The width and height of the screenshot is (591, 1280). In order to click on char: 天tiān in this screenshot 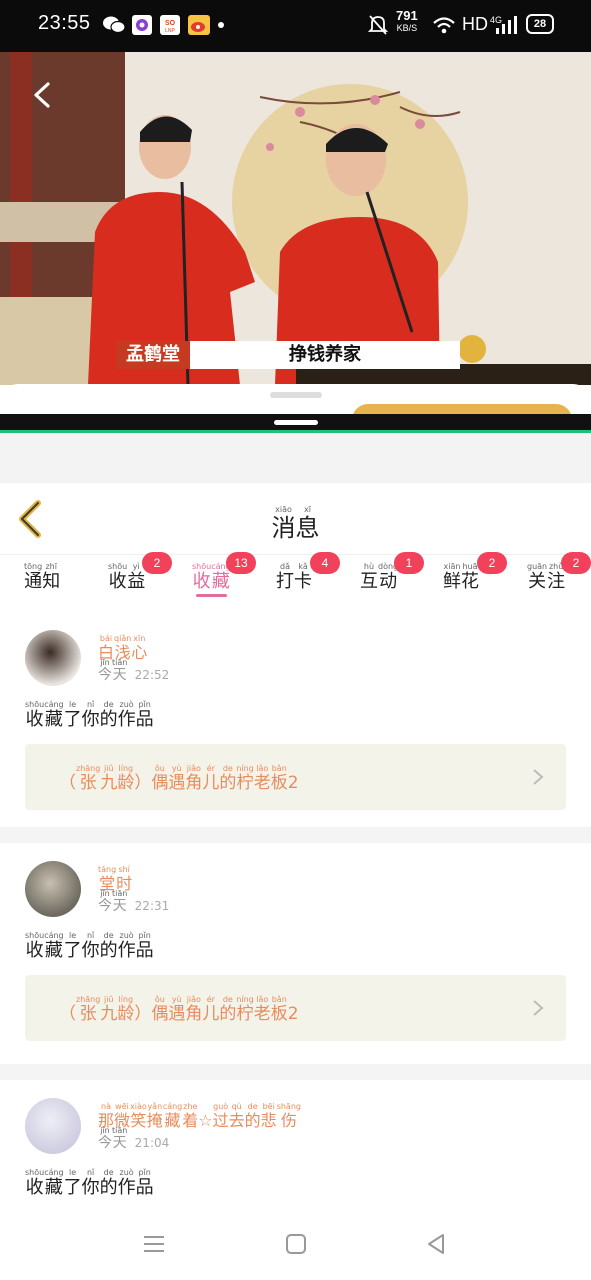, I will do `click(120, 901)`.